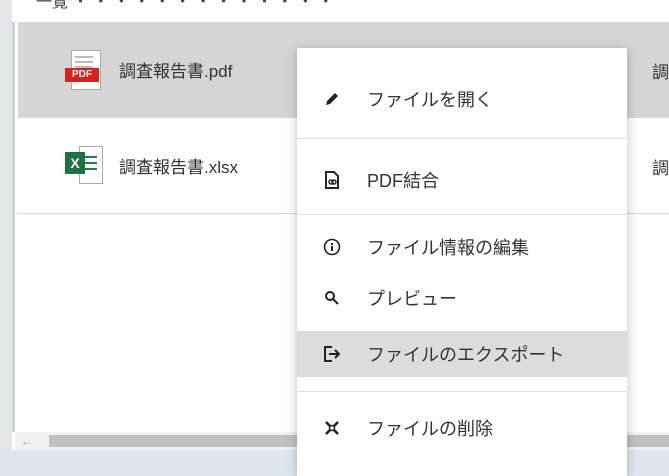 This screenshot has height=476, width=669. What do you see at coordinates (84, 165) in the screenshot?
I see `excel-file-icon: X` at bounding box center [84, 165].